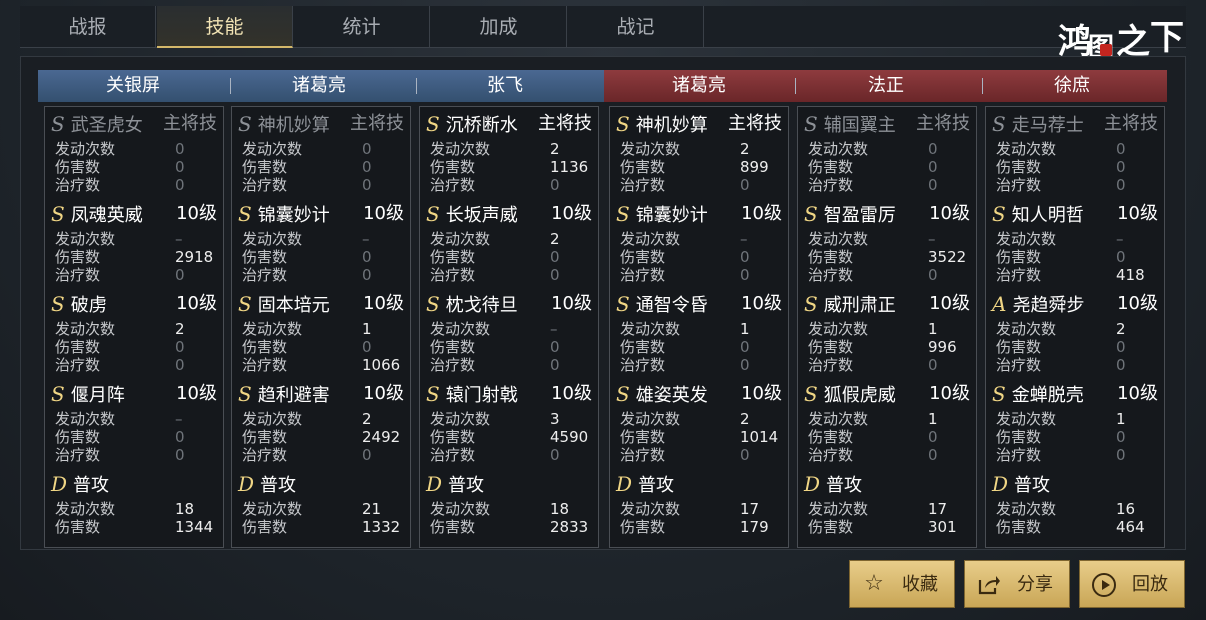 Image resolution: width=1206 pixels, height=620 pixels. Describe the element at coordinates (1076, 245) in the screenshot. I see `skill-block: S 知人明哲 10级 发动次数 – 伤害数 0 治疗数 418` at that location.